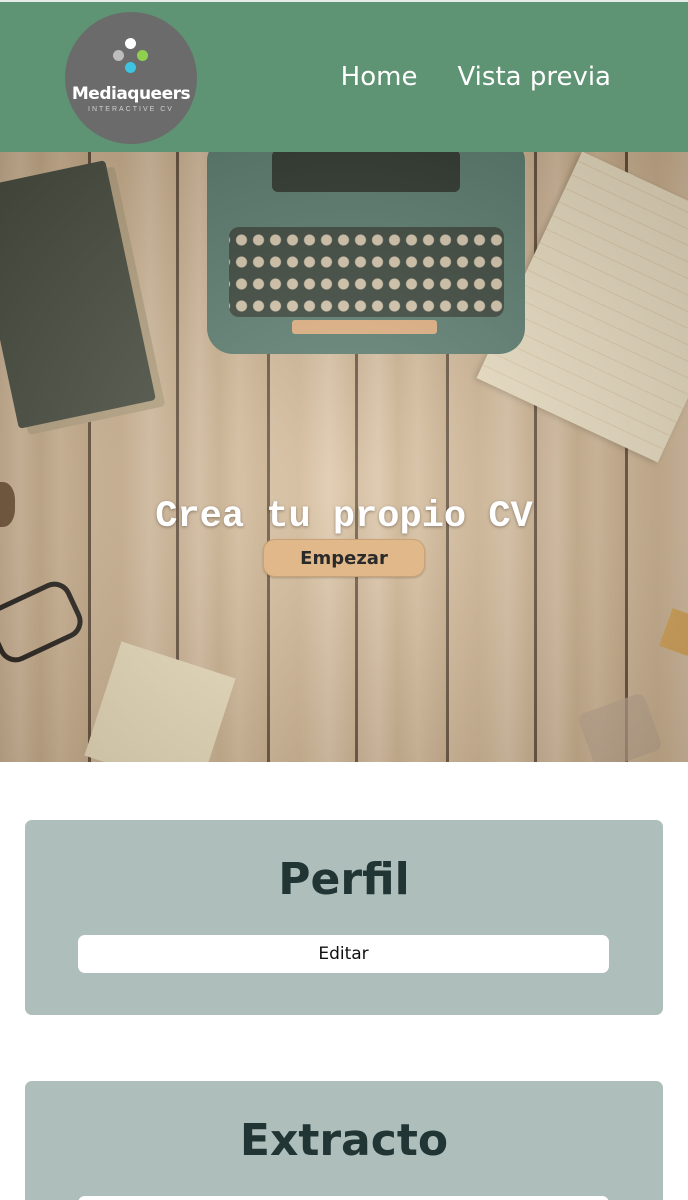 The width and height of the screenshot is (688, 1200). I want to click on section-card-extracto: Extracto, so click(344, 1140).